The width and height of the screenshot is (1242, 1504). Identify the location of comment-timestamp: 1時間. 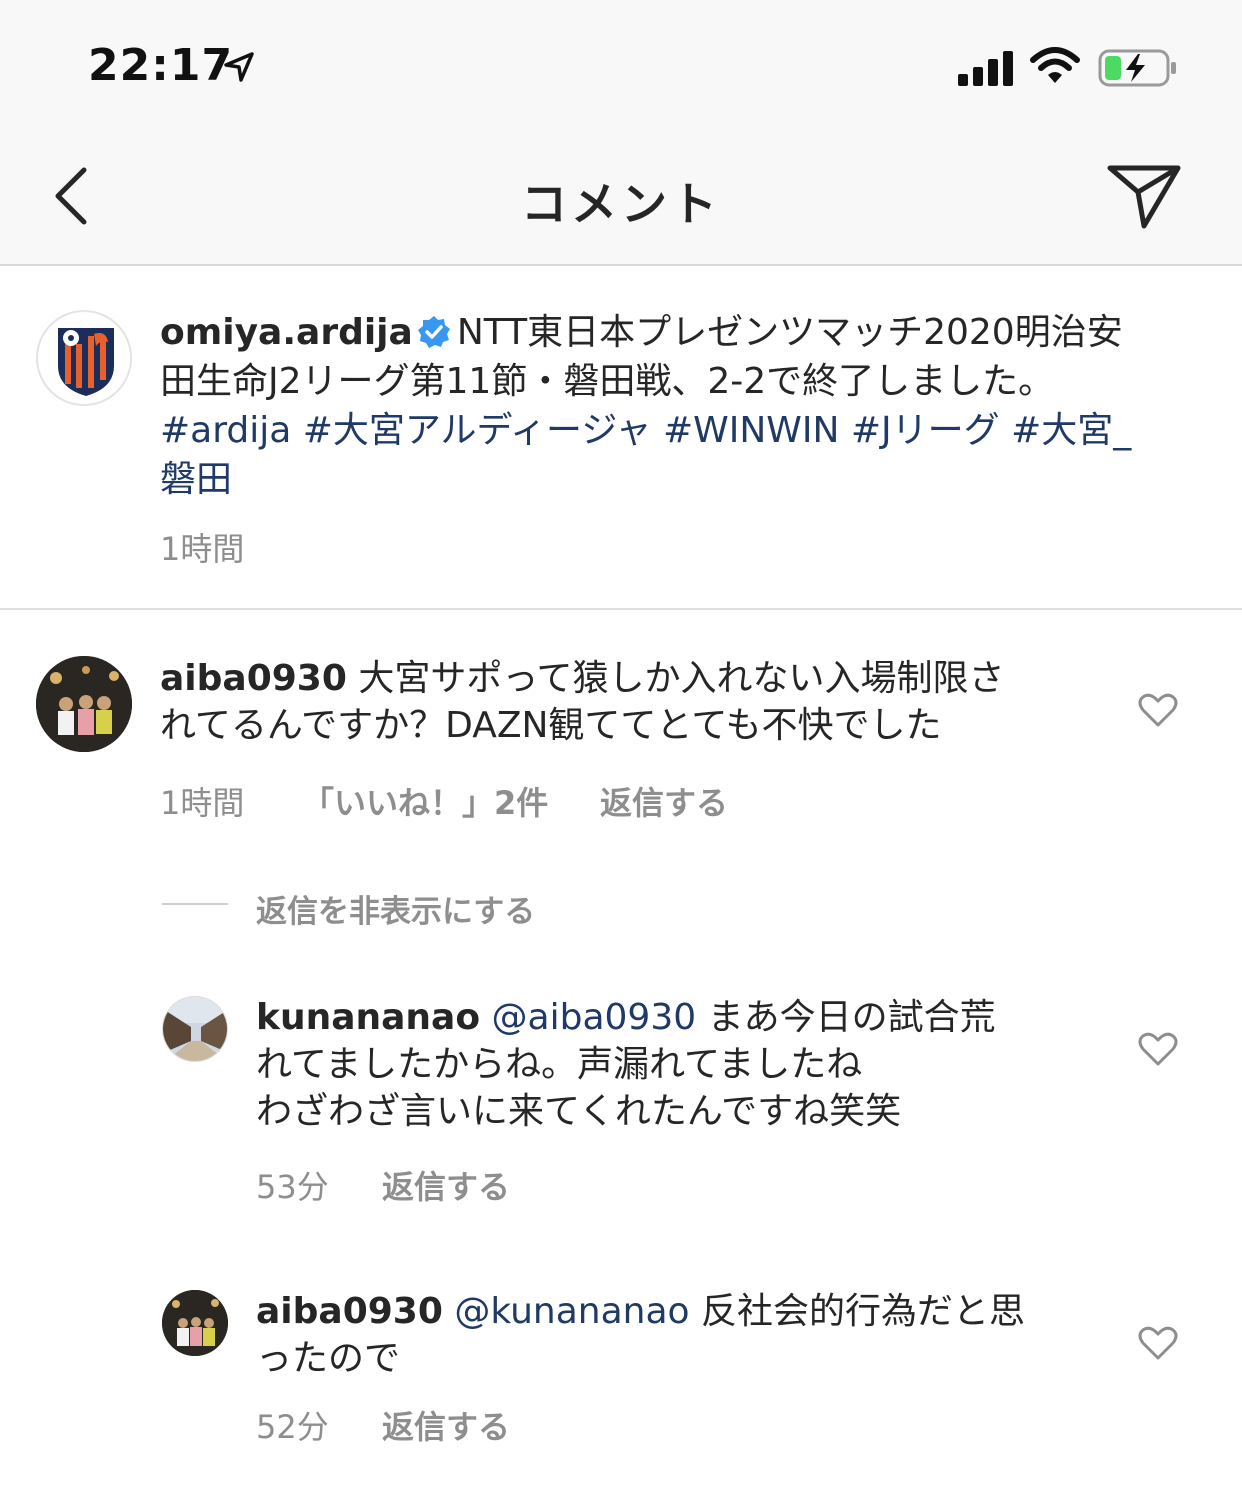
(202, 803).